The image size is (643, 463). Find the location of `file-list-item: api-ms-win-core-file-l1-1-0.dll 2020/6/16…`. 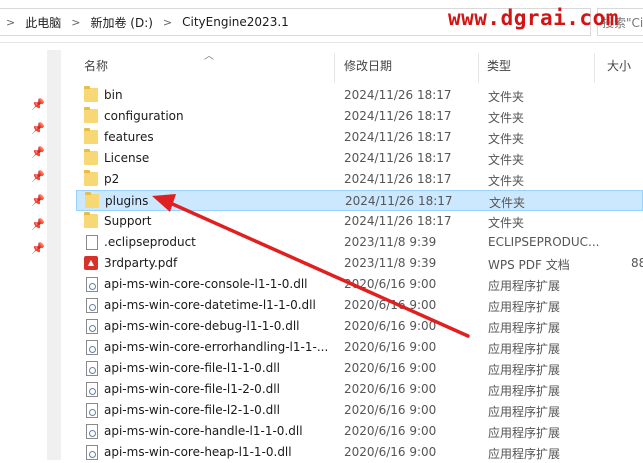

file-list-item: api-ms-win-core-file-l1-1-0.dll 2020/6/16… is located at coordinates (359, 368).